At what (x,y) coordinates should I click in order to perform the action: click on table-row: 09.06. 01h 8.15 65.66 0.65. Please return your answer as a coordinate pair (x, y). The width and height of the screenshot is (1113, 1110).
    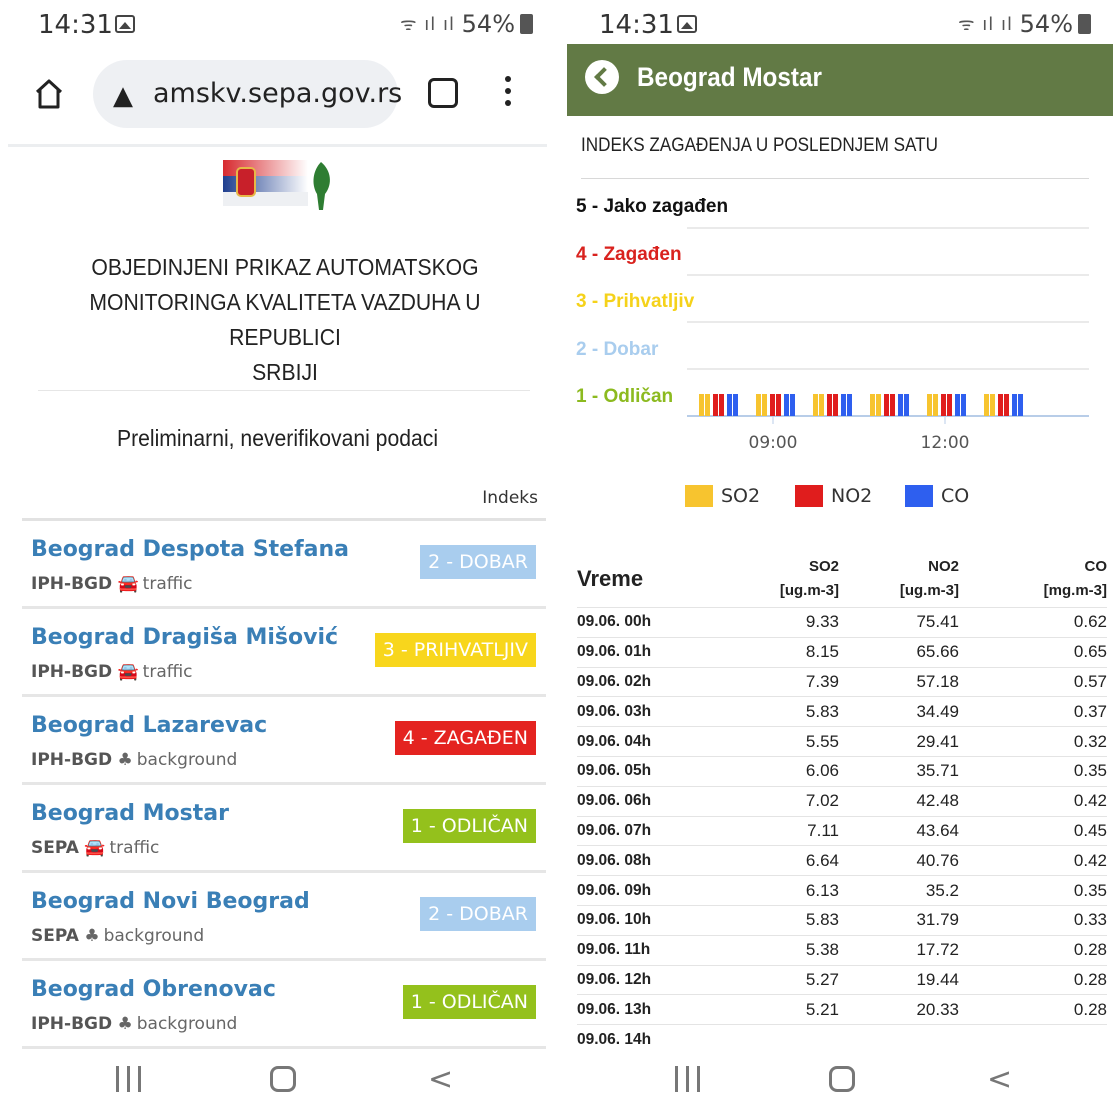
    Looking at the image, I should click on (842, 652).